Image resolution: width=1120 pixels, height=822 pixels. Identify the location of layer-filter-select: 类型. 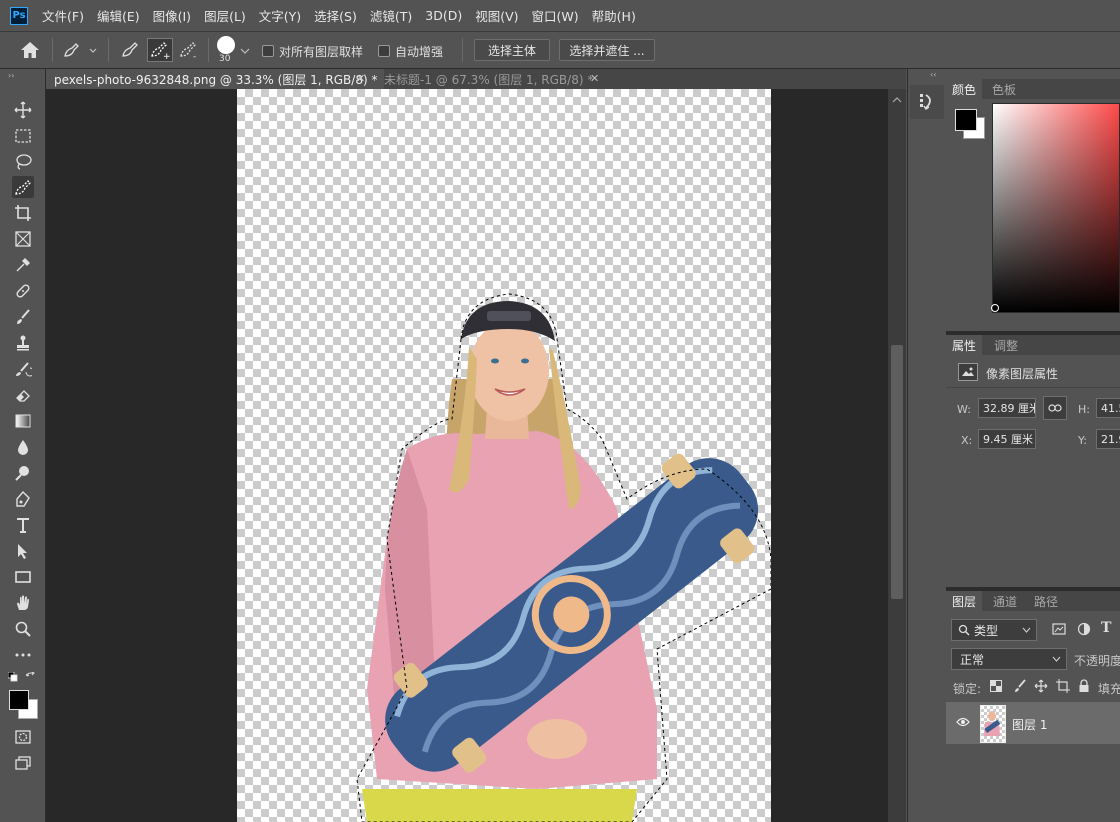
(994, 630).